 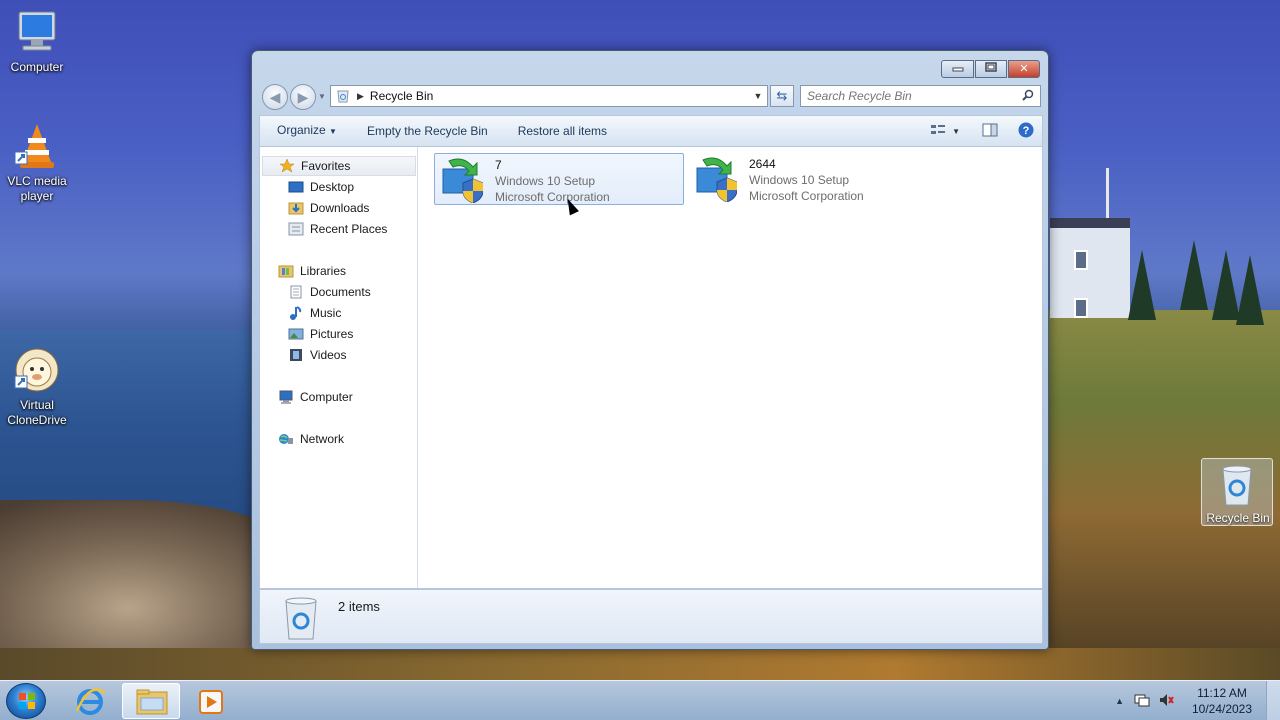 What do you see at coordinates (758, 96) in the screenshot?
I see `address-dropdown-icon: ▼` at bounding box center [758, 96].